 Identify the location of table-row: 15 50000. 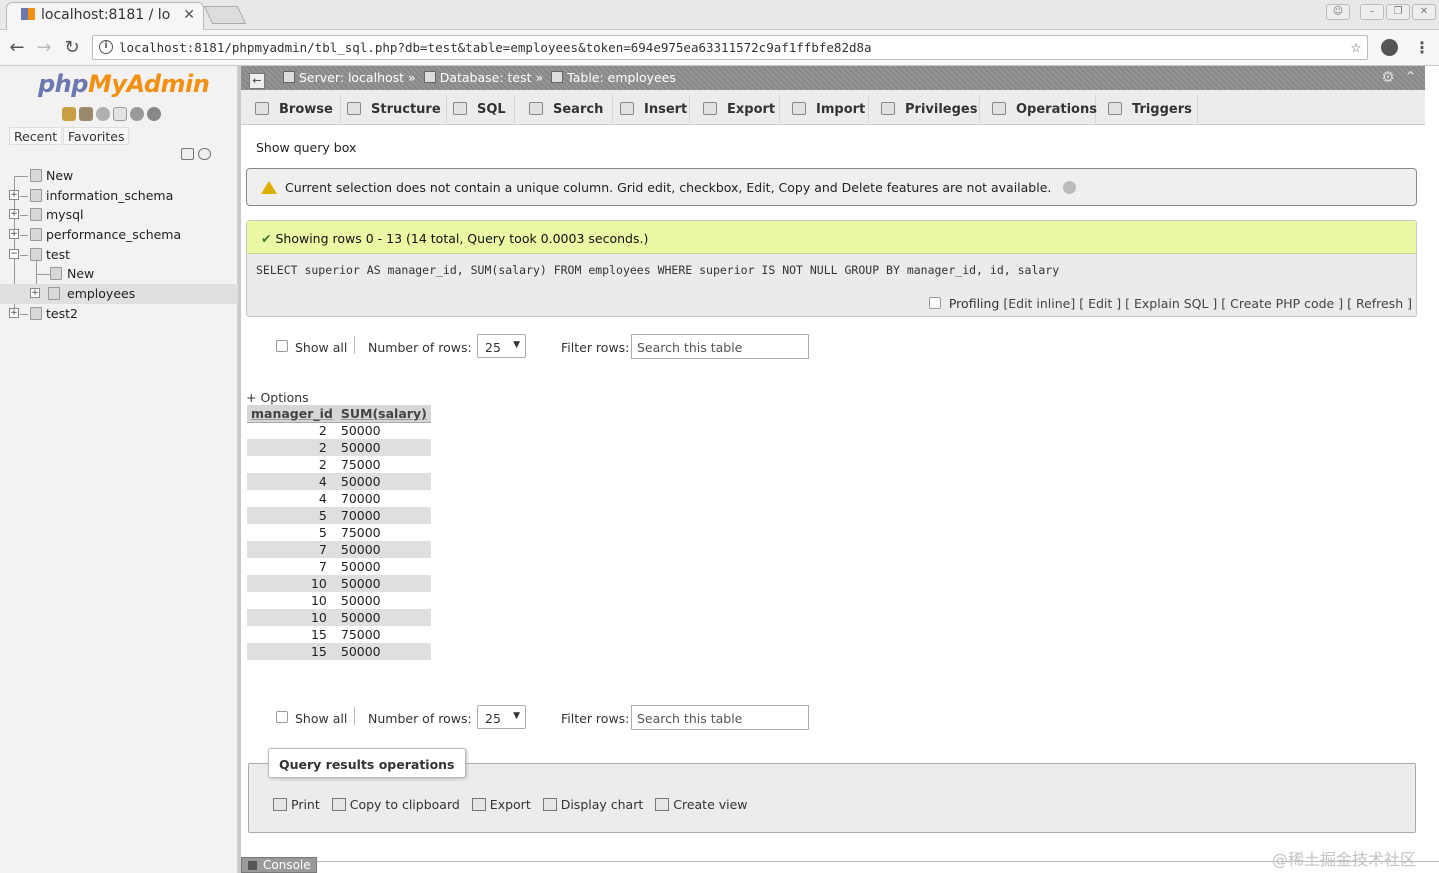
(339, 651).